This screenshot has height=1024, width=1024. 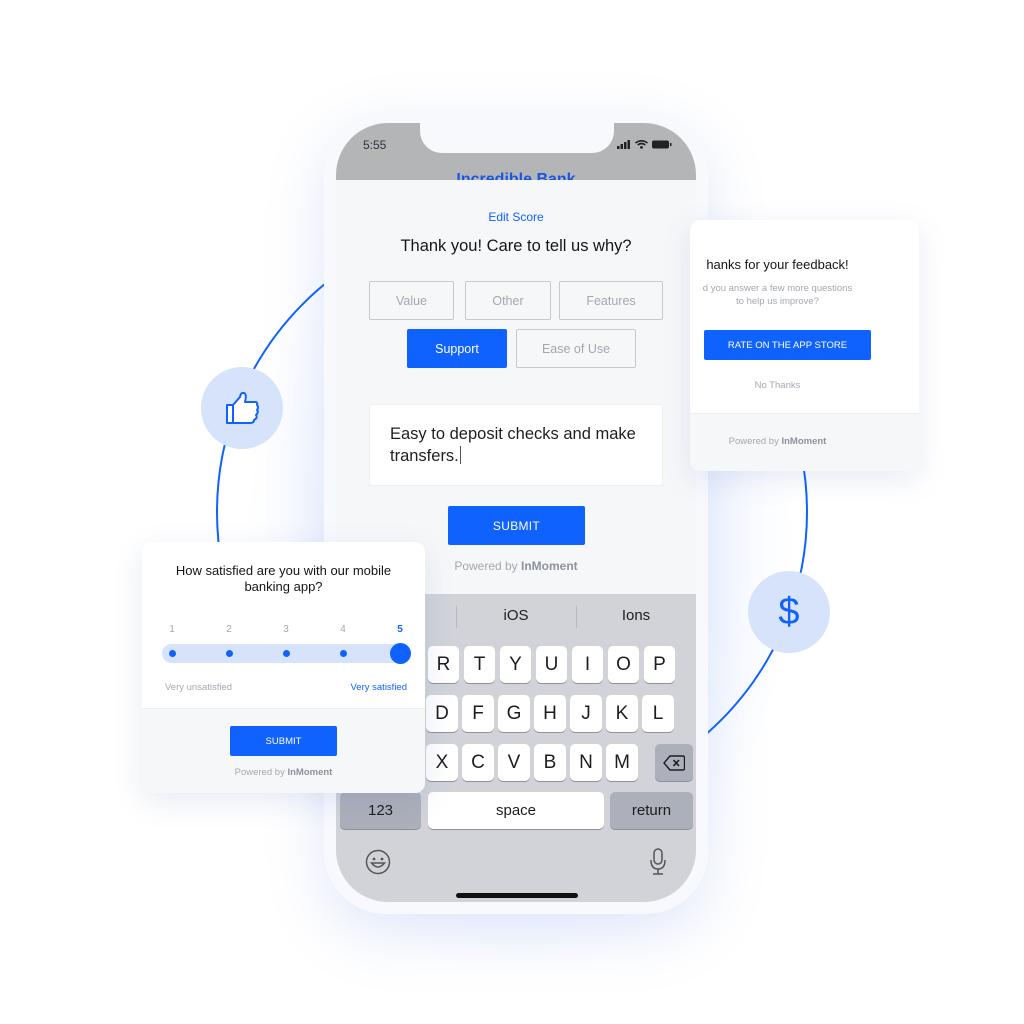 What do you see at coordinates (622, 713) in the screenshot?
I see `key-k: K` at bounding box center [622, 713].